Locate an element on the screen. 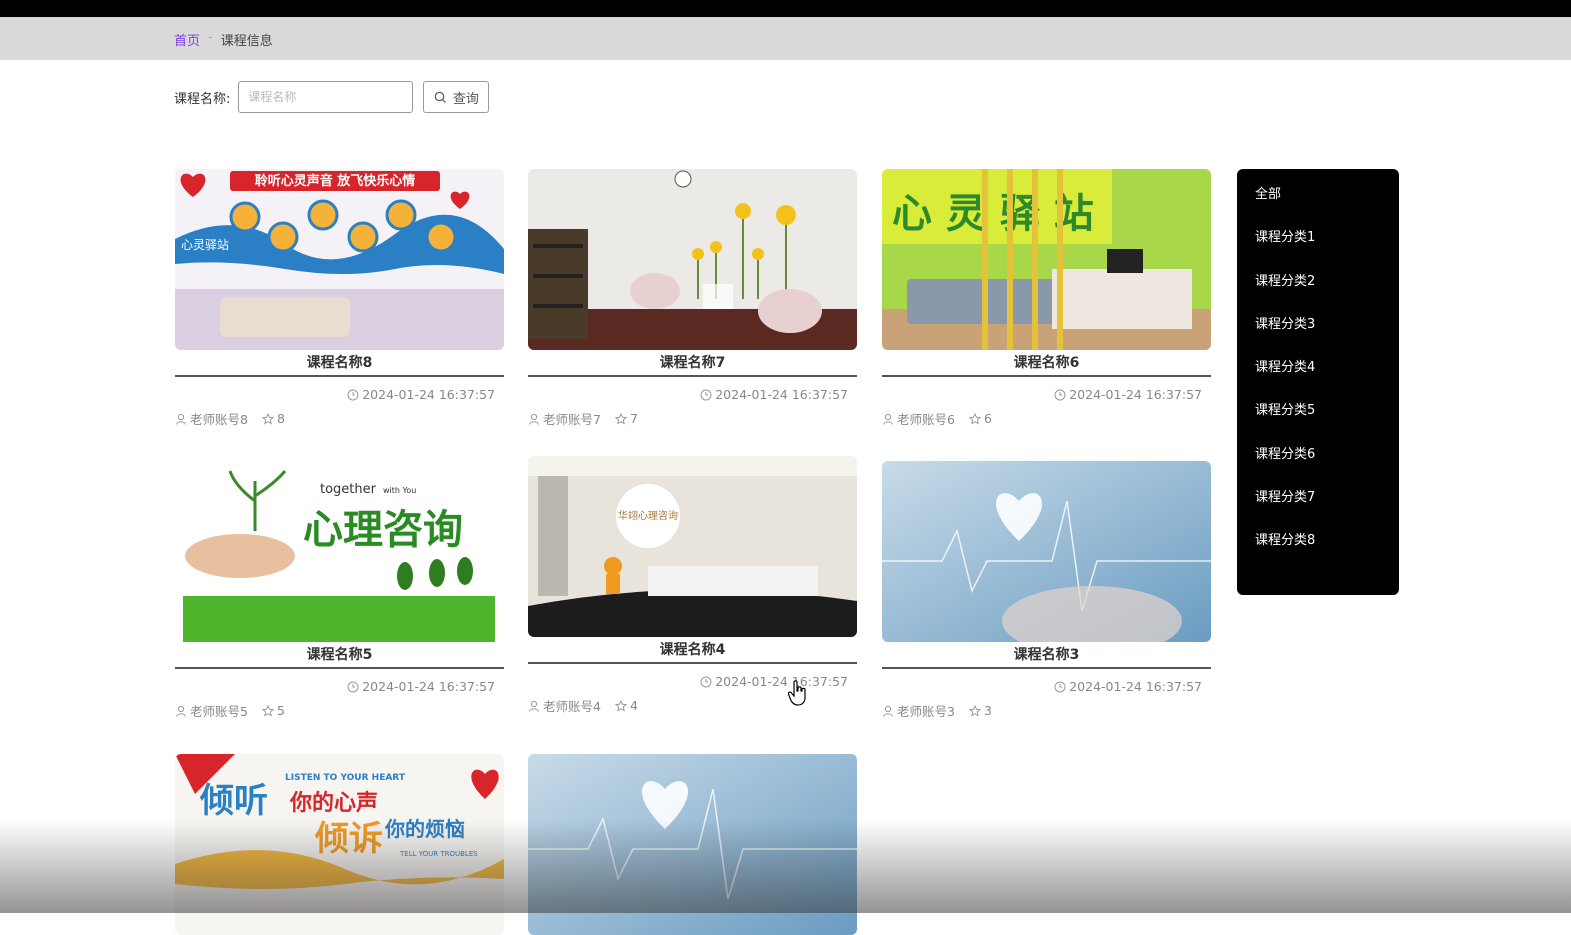 This screenshot has height=935, width=1571. teacher-account: 老师账号4 is located at coordinates (572, 706).